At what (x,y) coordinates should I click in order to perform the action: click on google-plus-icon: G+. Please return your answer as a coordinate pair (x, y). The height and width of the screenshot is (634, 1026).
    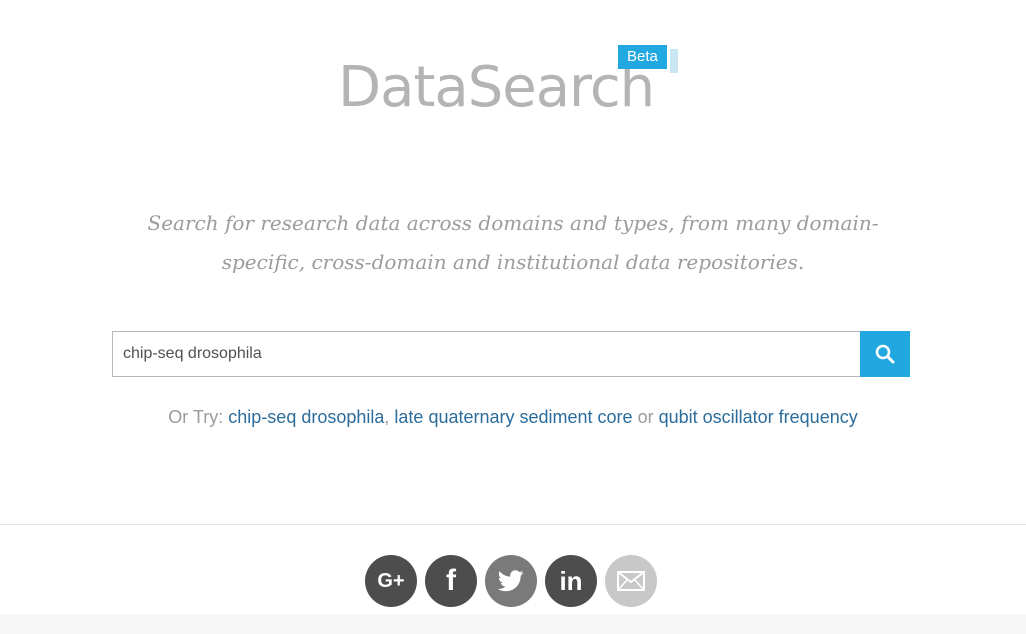
    Looking at the image, I should click on (391, 580).